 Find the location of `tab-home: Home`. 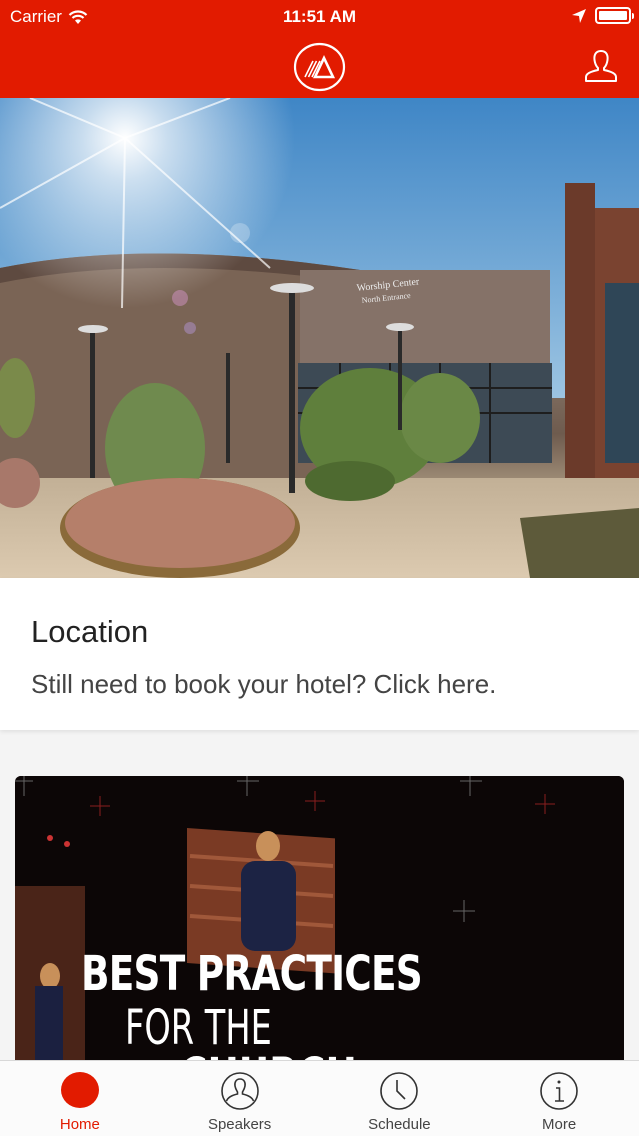

tab-home: Home is located at coordinates (80, 1098).